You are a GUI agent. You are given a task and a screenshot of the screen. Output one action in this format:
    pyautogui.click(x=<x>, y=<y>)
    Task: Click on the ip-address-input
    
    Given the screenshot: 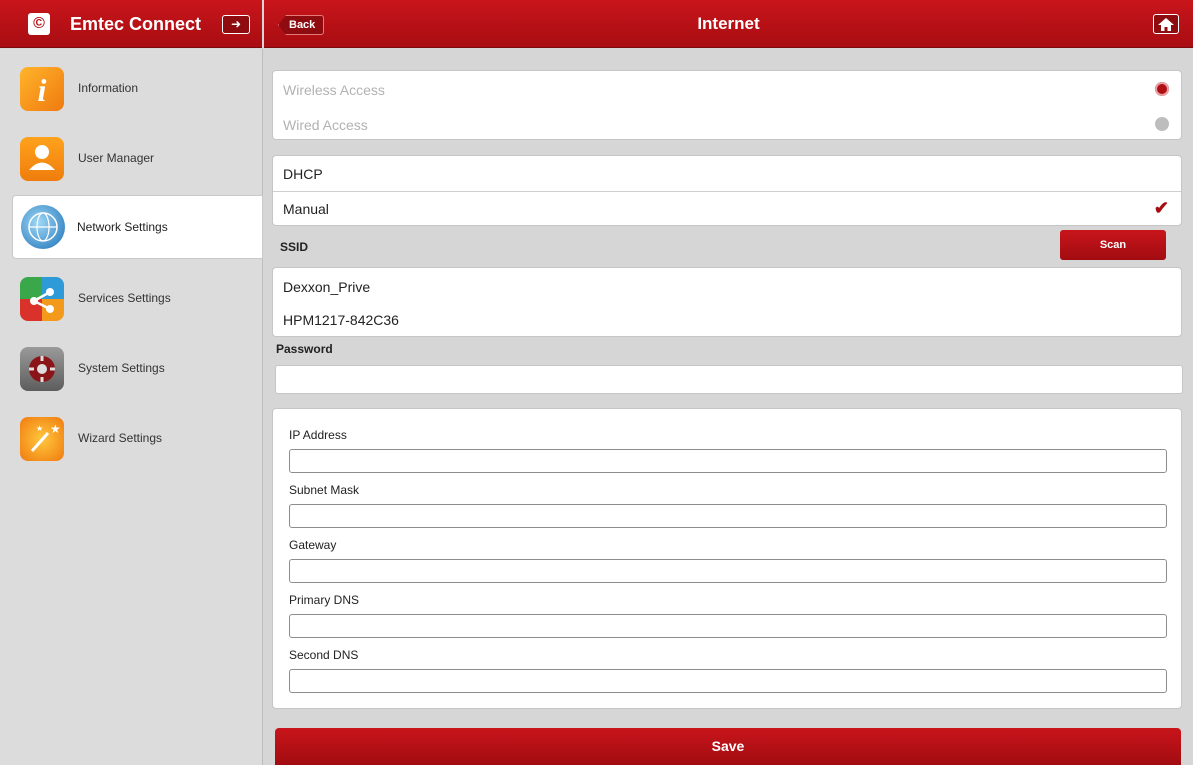 What is the action you would take?
    pyautogui.click(x=728, y=461)
    